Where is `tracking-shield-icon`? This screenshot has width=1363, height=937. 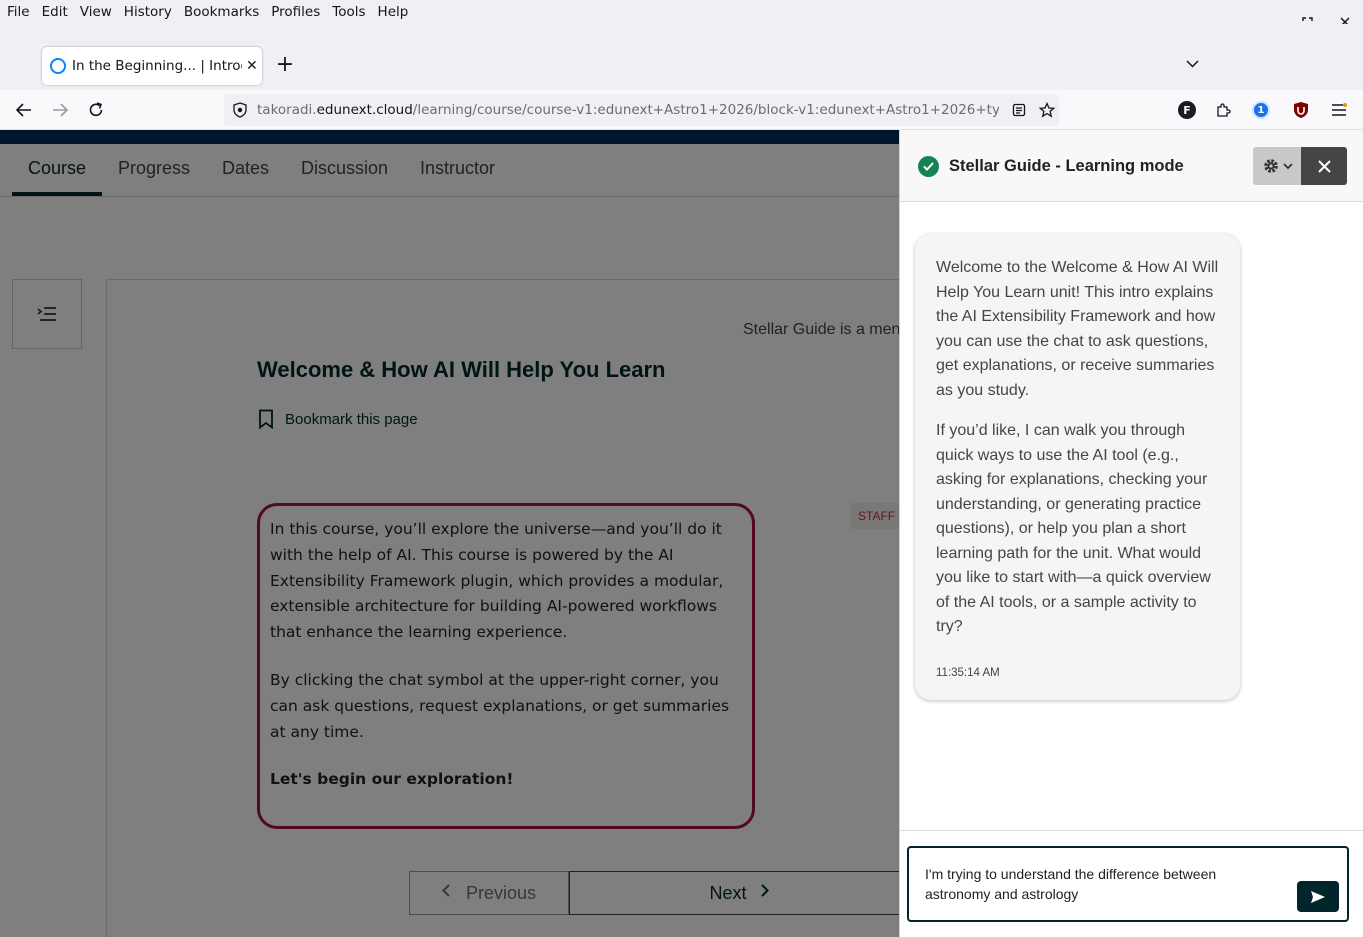 tracking-shield-icon is located at coordinates (240, 110).